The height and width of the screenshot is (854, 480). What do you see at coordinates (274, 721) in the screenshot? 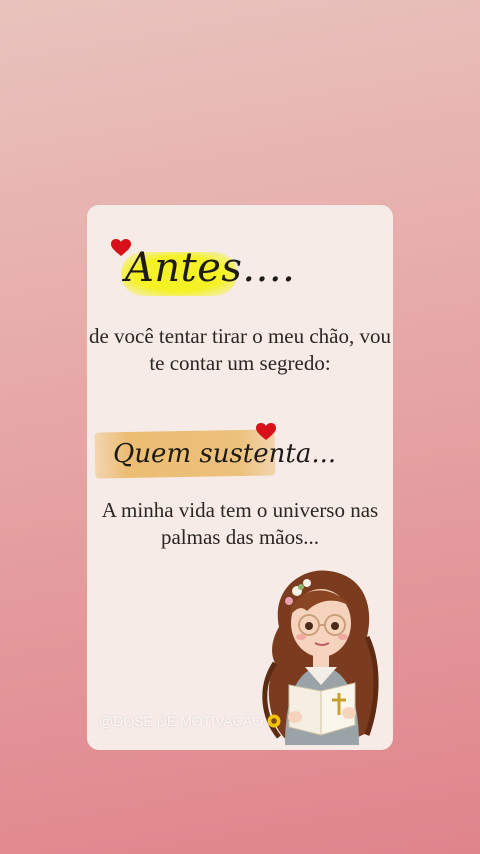
I see `sunflower-icon` at bounding box center [274, 721].